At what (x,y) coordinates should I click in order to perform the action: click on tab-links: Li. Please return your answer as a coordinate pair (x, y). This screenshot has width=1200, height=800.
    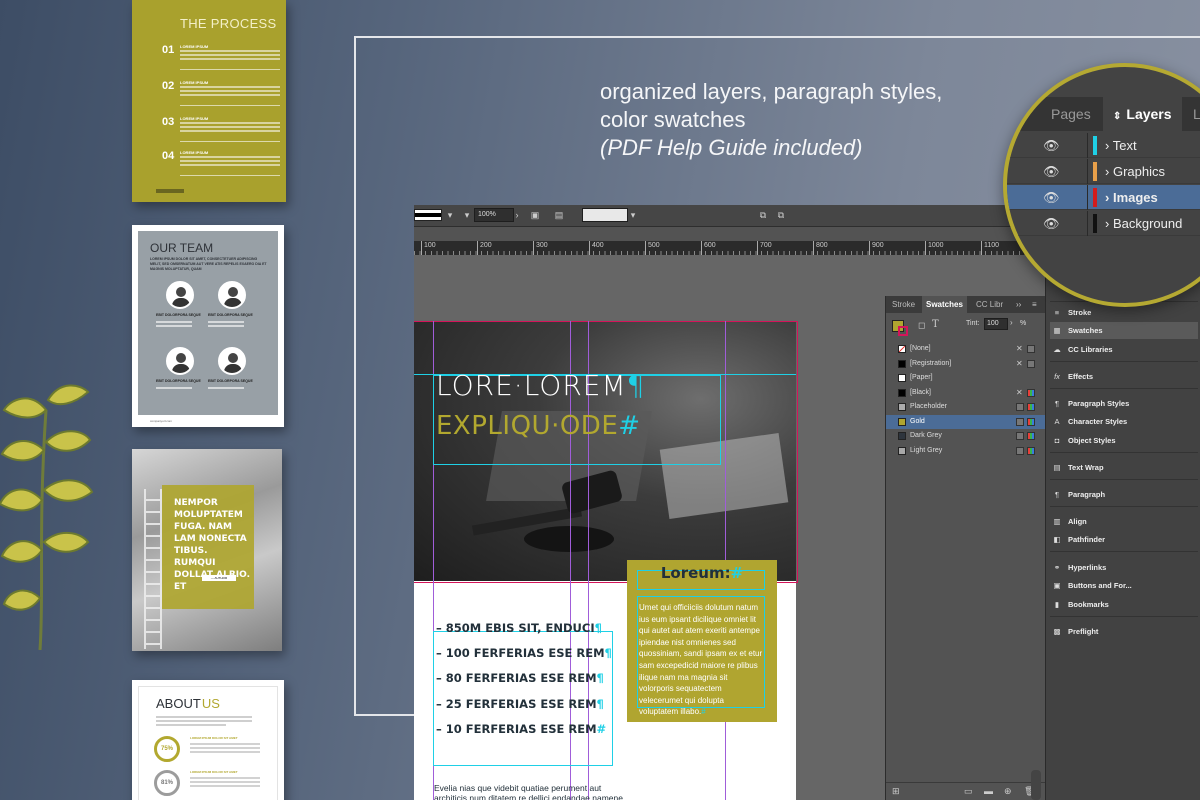
    Looking at the image, I should click on (1191, 114).